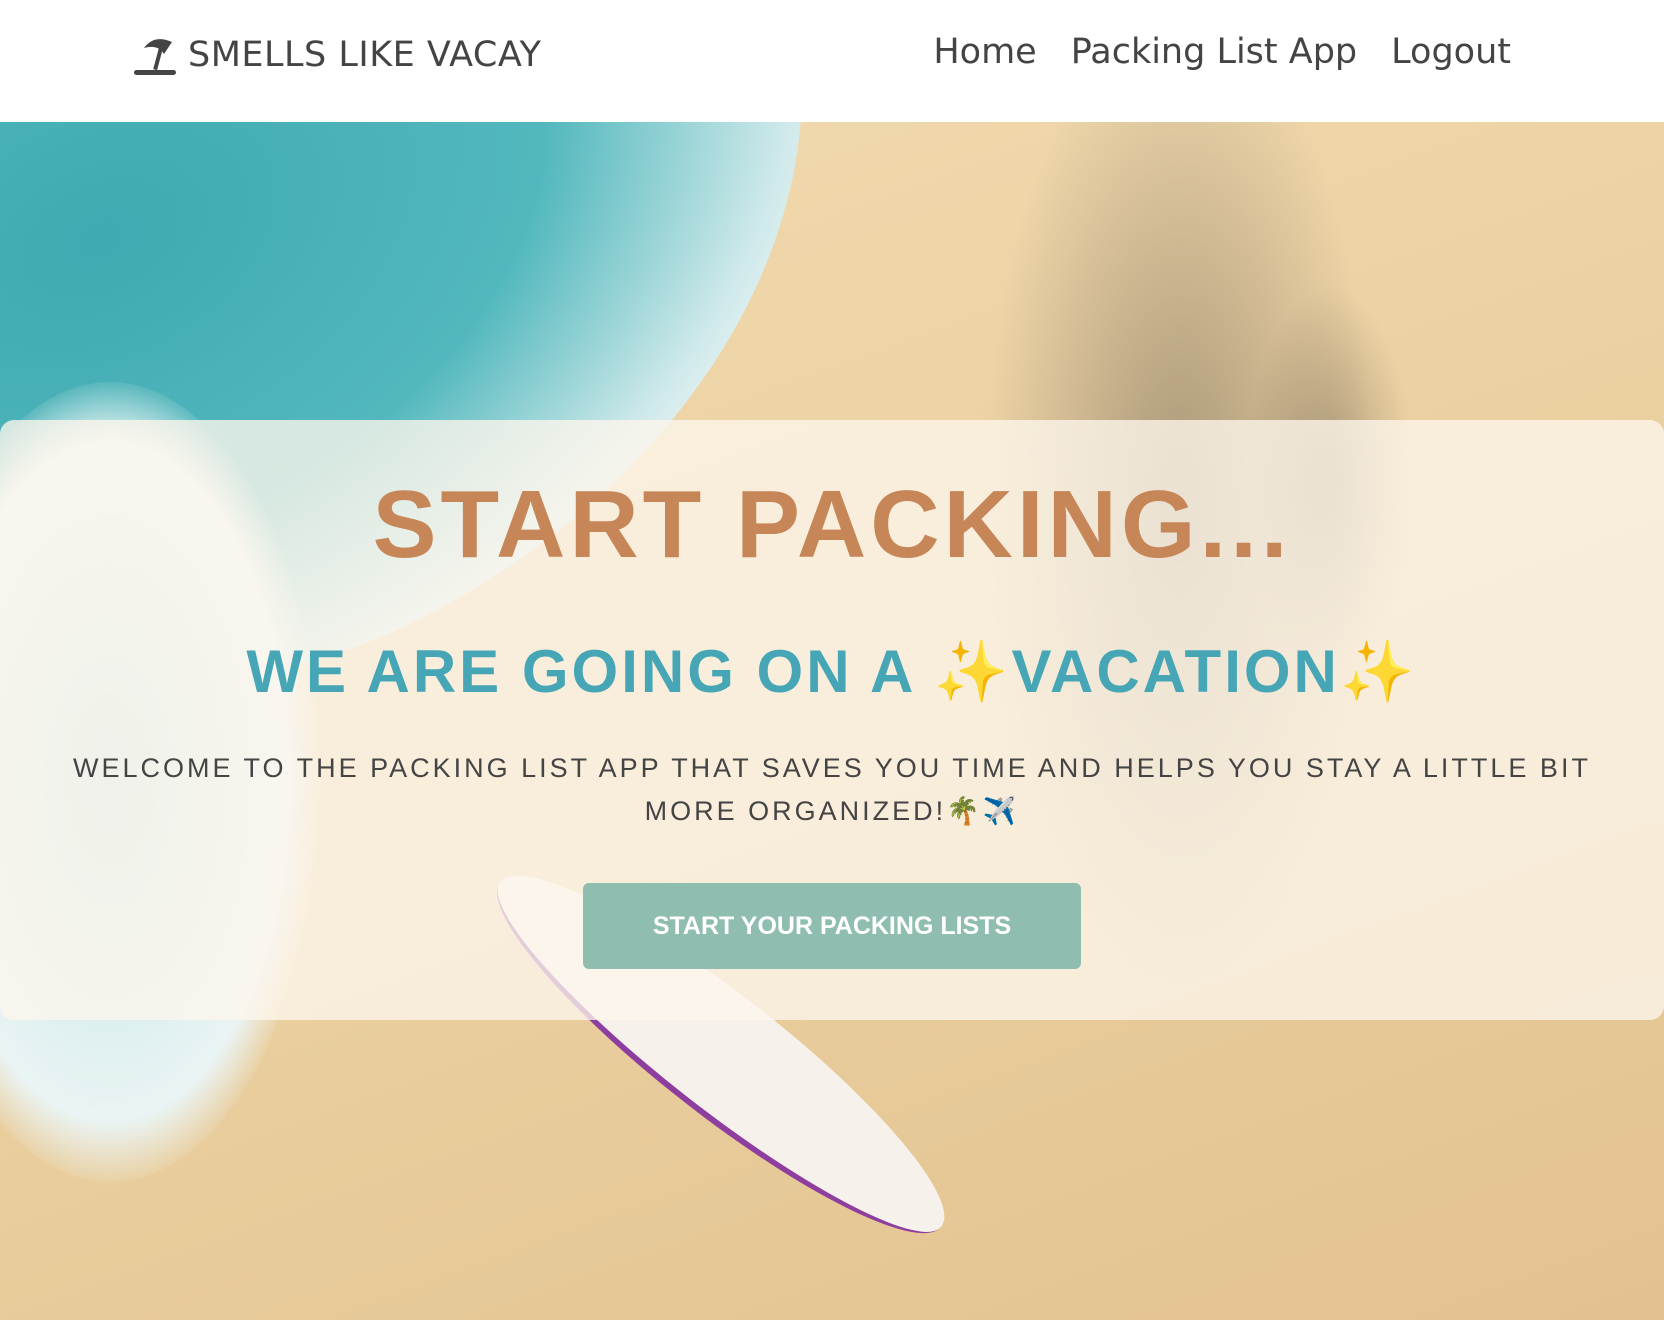  I want to click on beach-umbrella-icon, so click(155, 57).